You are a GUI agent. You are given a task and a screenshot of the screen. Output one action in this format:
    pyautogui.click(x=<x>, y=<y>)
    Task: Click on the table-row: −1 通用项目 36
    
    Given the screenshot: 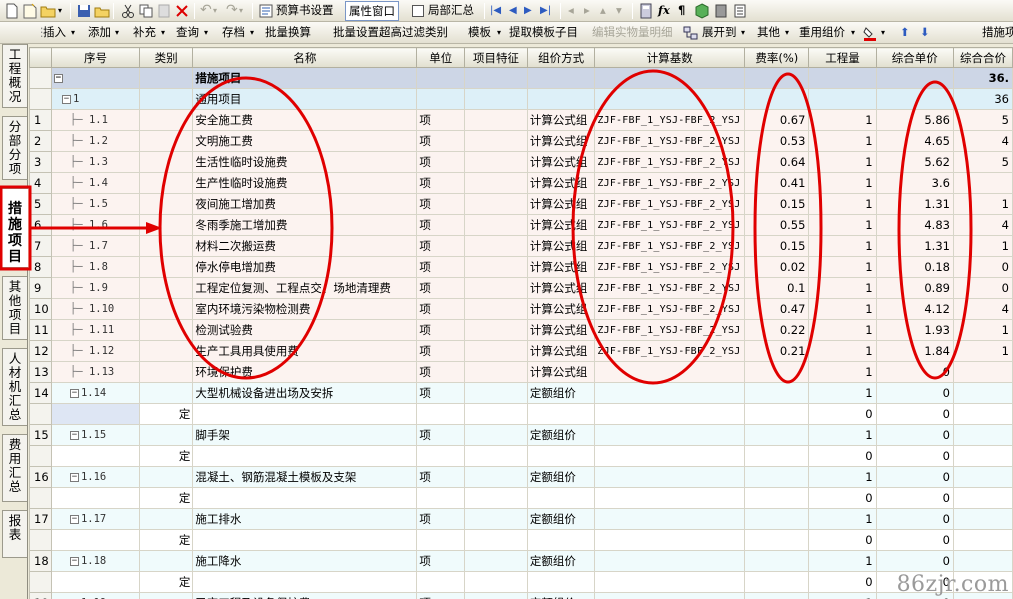 What is the action you would take?
    pyautogui.click(x=521, y=99)
    